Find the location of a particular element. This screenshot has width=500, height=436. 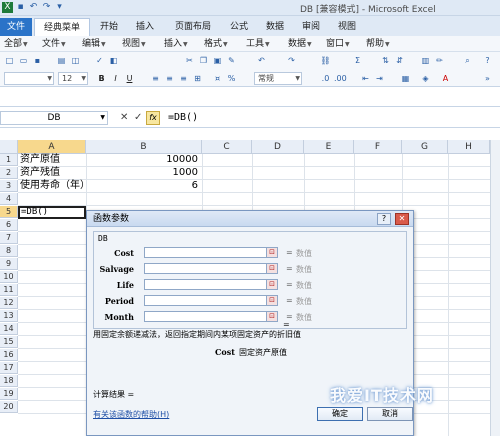

tab-page-layout: 页面布局 is located at coordinates (193, 27).